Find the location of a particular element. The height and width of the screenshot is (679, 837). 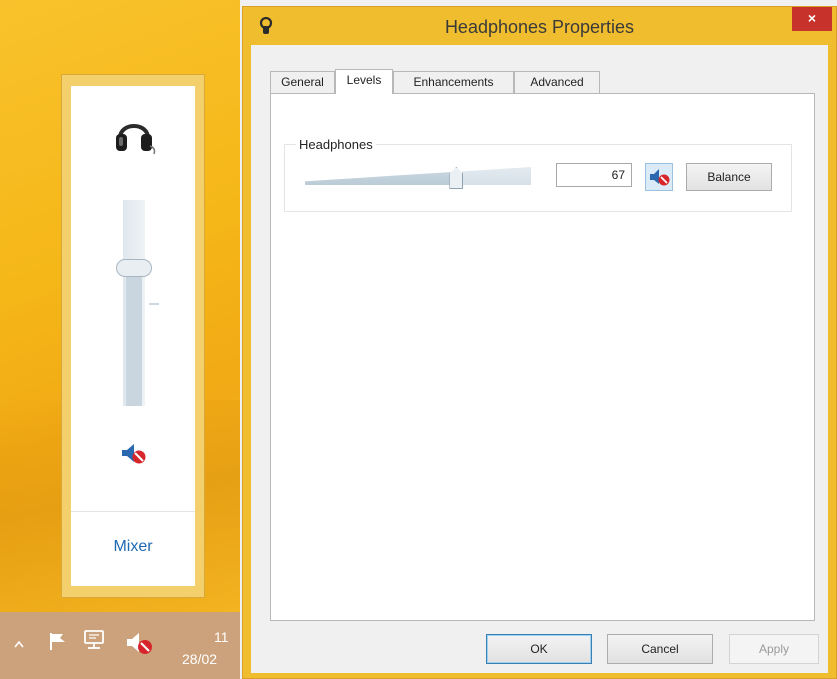

clock-time: 11 is located at coordinates (221, 637).